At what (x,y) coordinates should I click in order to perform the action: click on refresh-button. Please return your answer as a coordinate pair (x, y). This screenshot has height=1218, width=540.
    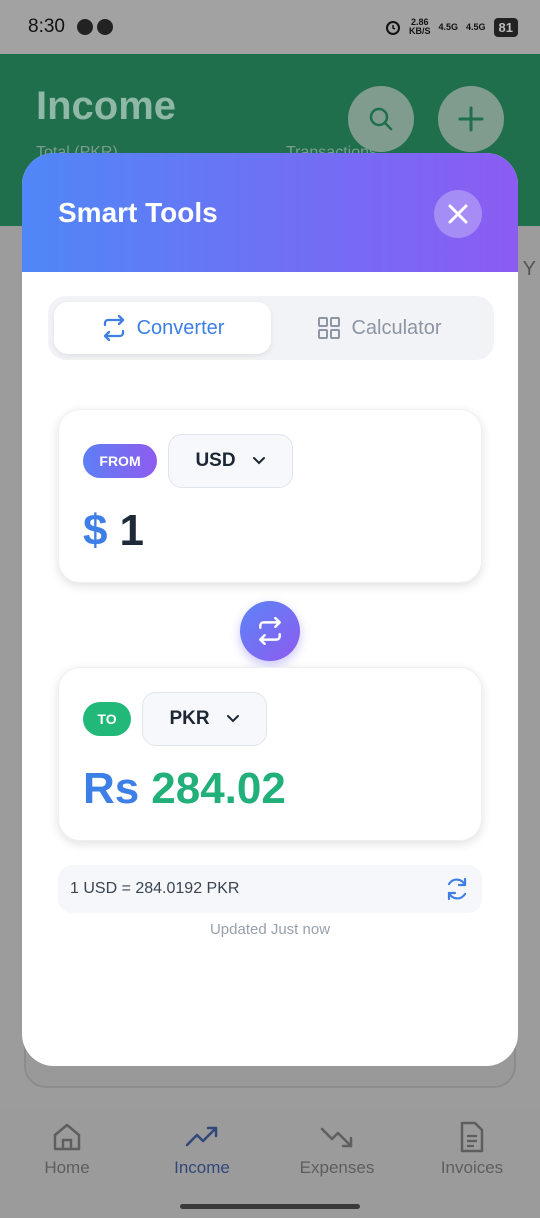
    Looking at the image, I should click on (457, 889).